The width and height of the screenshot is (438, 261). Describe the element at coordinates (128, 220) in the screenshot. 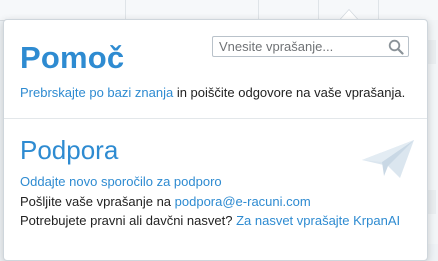

I see `legal-text: Potrebujete pravni ali davčni nasvet?` at that location.